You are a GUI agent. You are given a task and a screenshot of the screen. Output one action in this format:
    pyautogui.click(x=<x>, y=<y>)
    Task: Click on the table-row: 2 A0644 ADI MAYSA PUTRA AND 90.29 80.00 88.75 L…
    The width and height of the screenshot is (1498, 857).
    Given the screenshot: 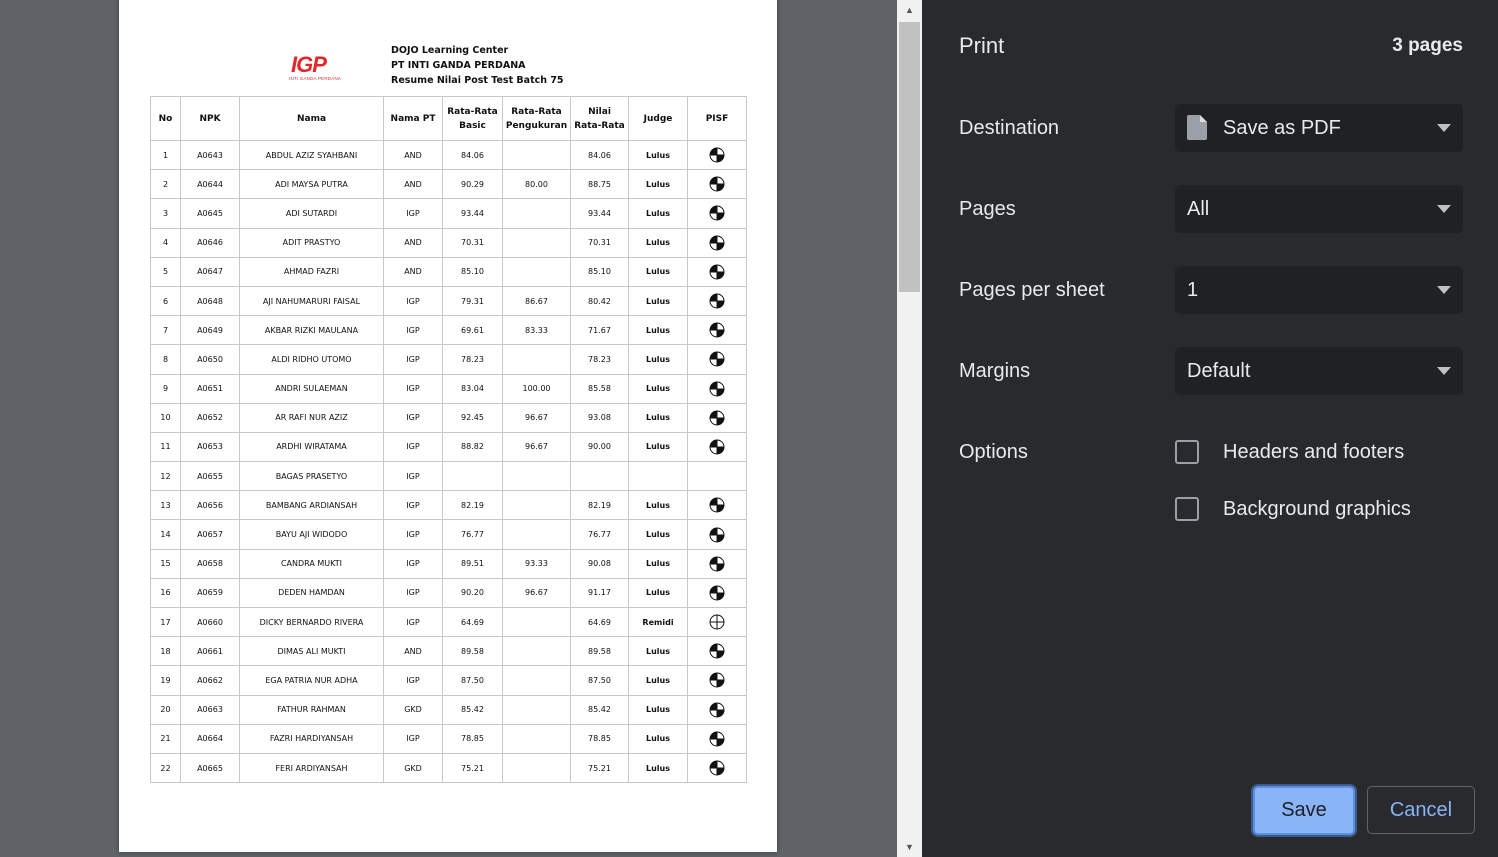 What is the action you would take?
    pyautogui.click(x=448, y=184)
    